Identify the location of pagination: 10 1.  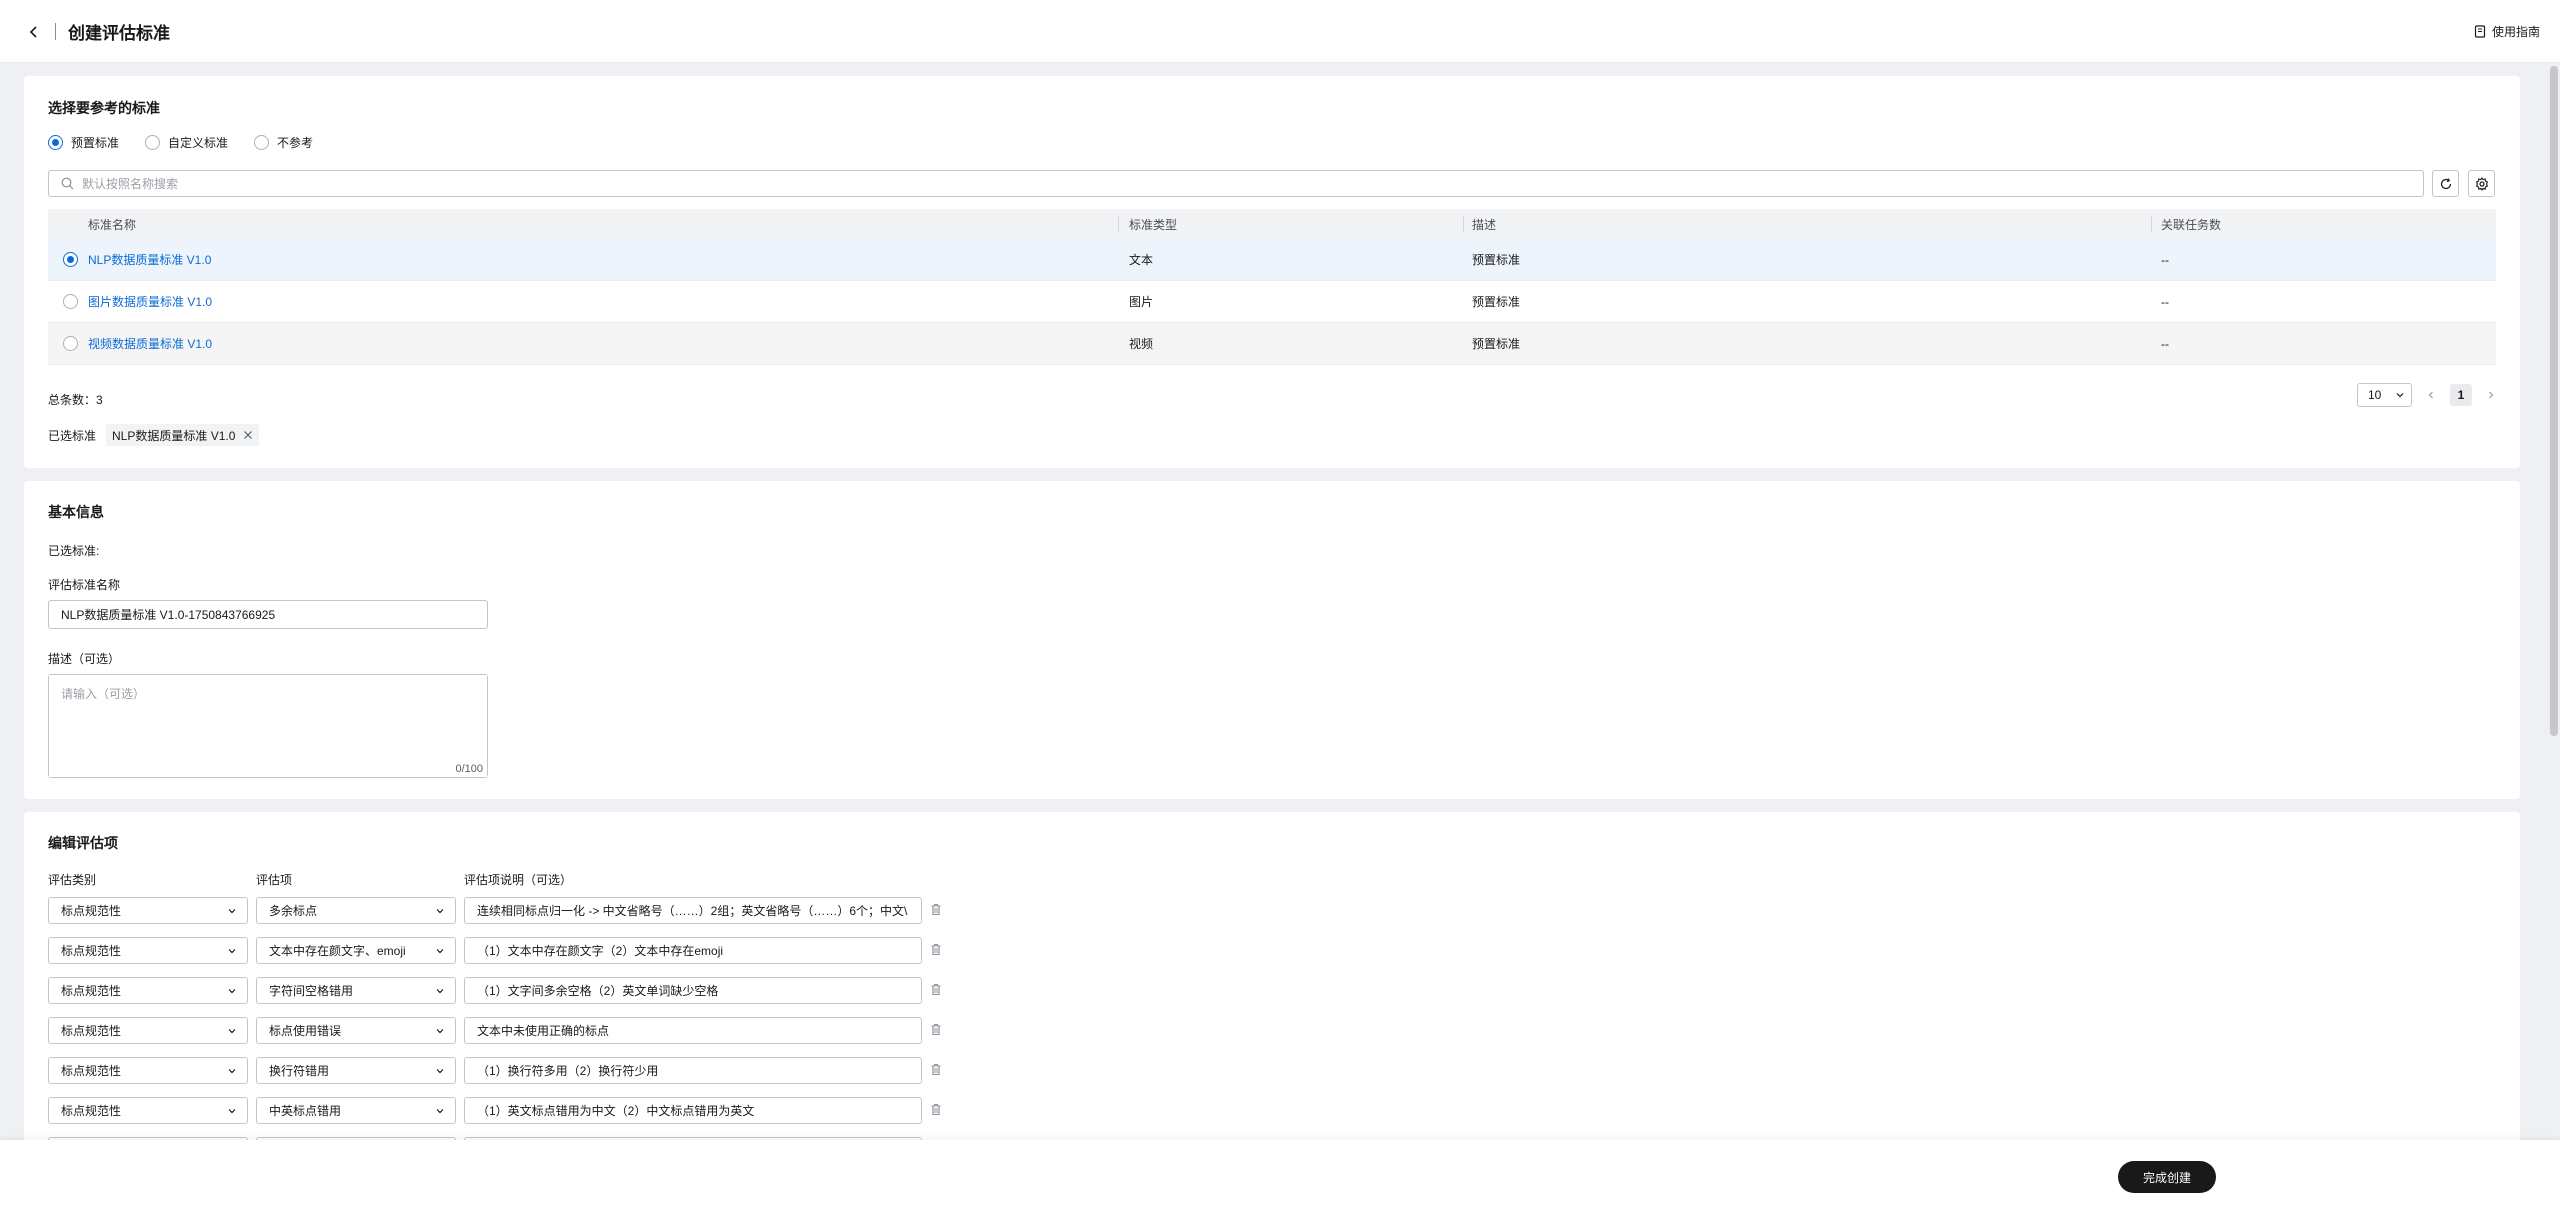
(2426, 395).